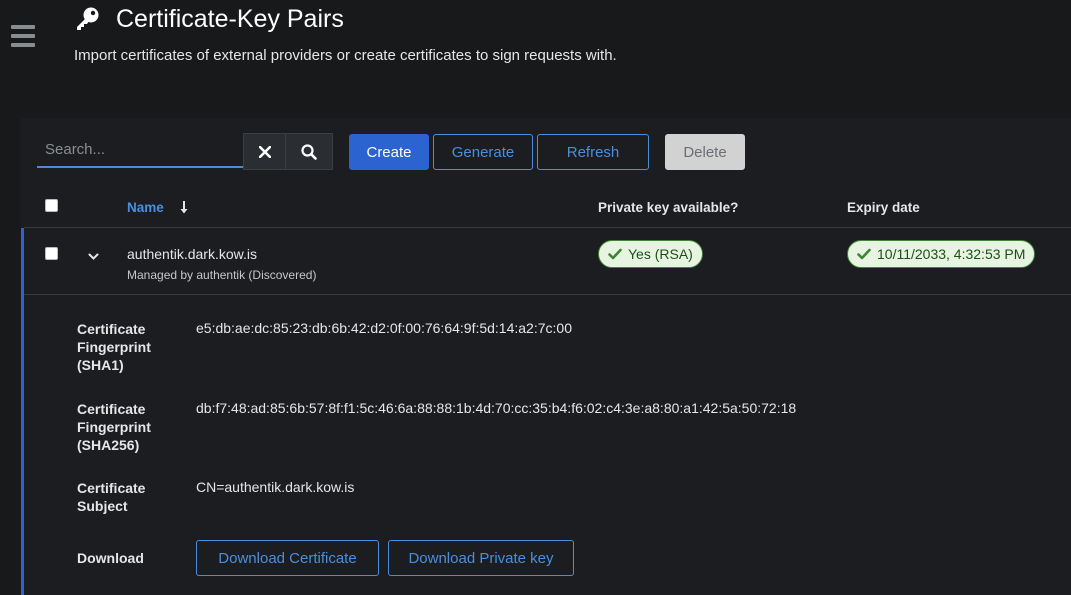  I want to click on search-input, so click(140, 150).